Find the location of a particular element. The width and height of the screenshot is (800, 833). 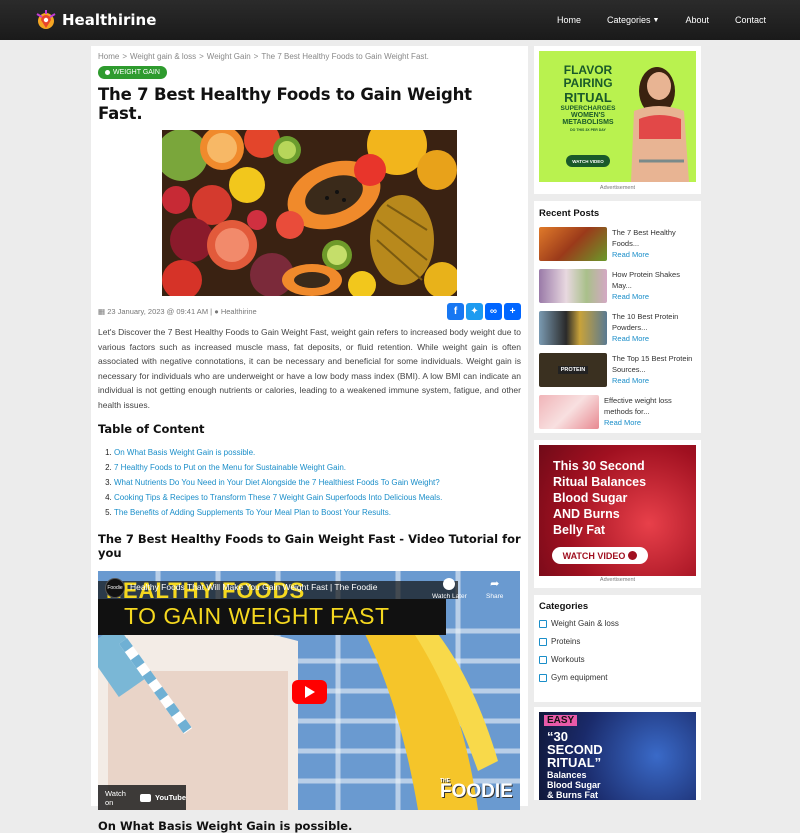

play-icon is located at coordinates (309, 692).